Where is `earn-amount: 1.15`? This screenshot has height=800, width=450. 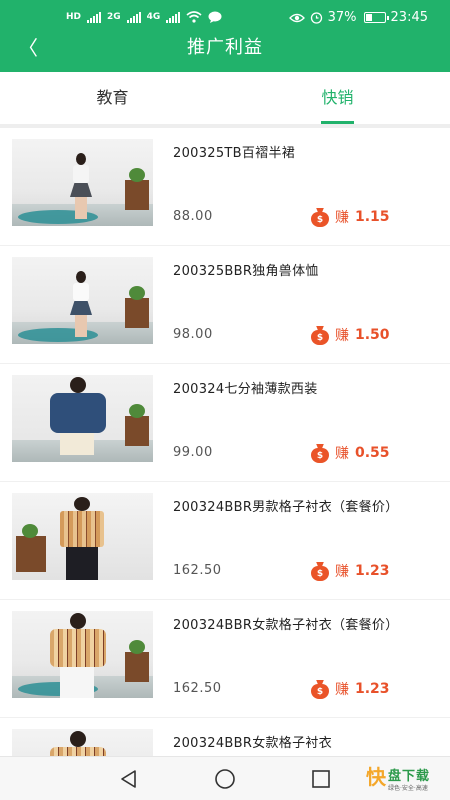 earn-amount: 1.15 is located at coordinates (372, 217).